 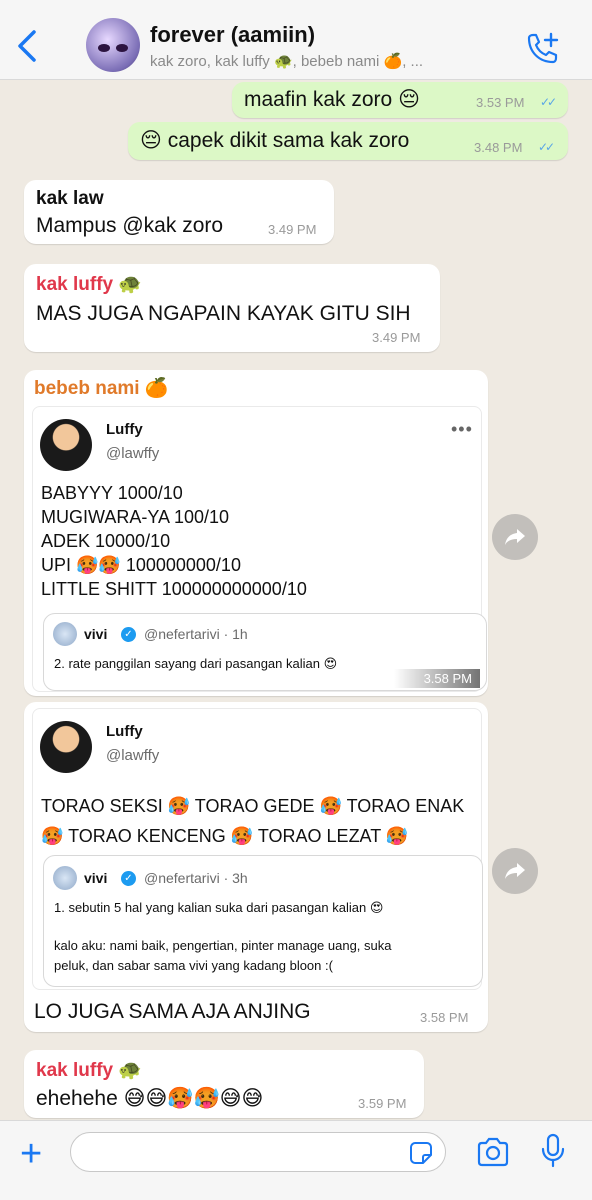 I want to click on message-time: 3.59 PM, so click(x=382, y=1103).